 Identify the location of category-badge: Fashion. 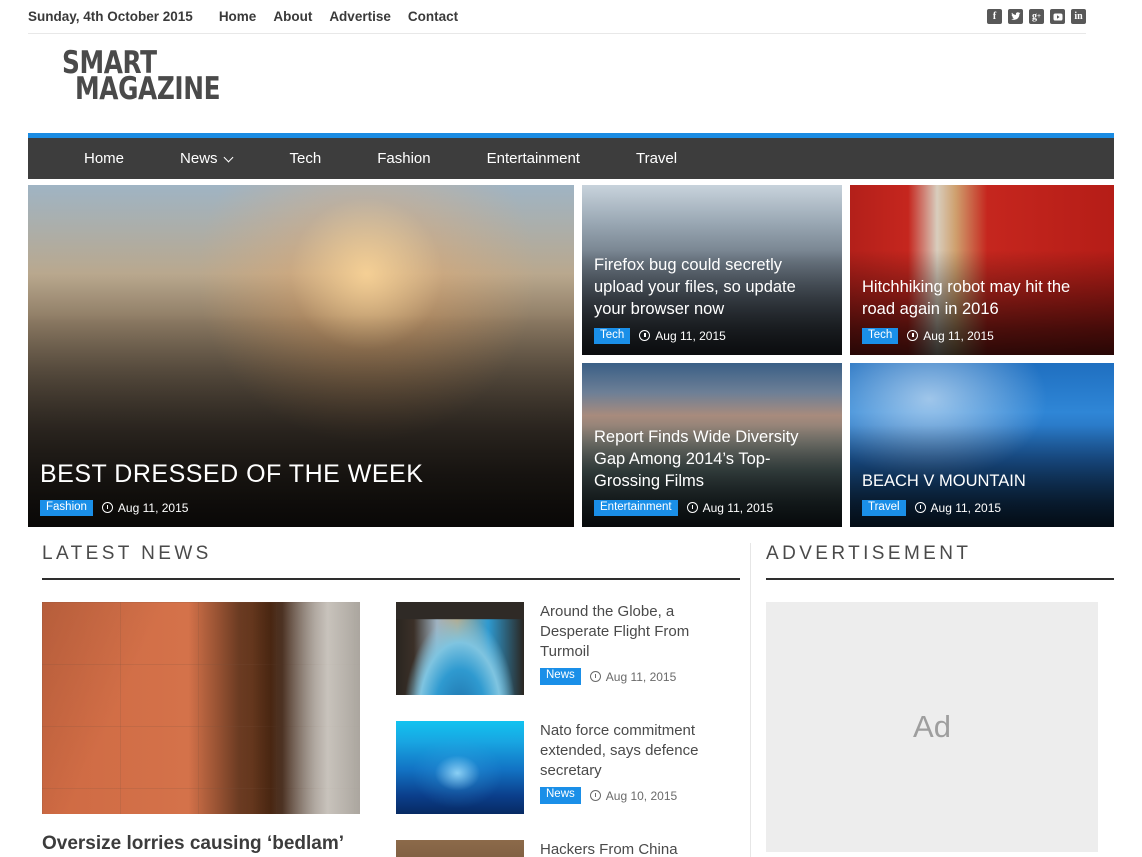
(66, 507).